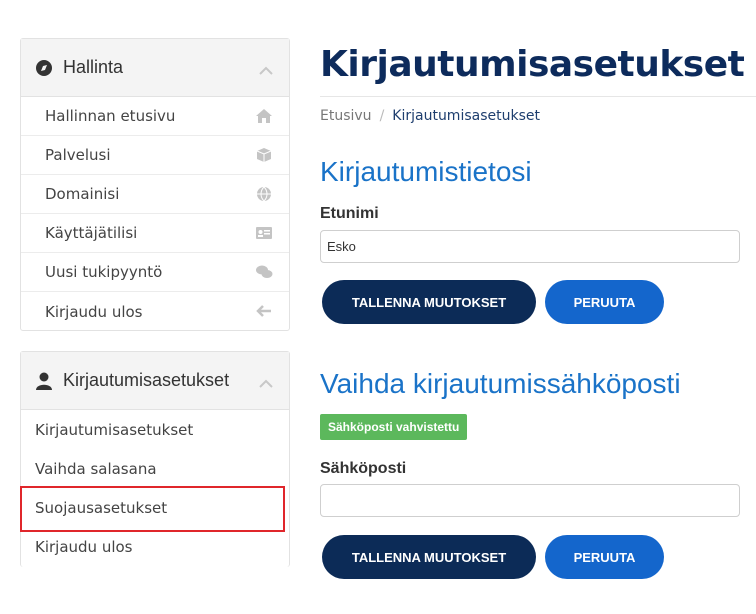  Describe the element at coordinates (114, 429) in the screenshot. I see `sidebar-item-label: Kirjautumisasetukset` at that location.